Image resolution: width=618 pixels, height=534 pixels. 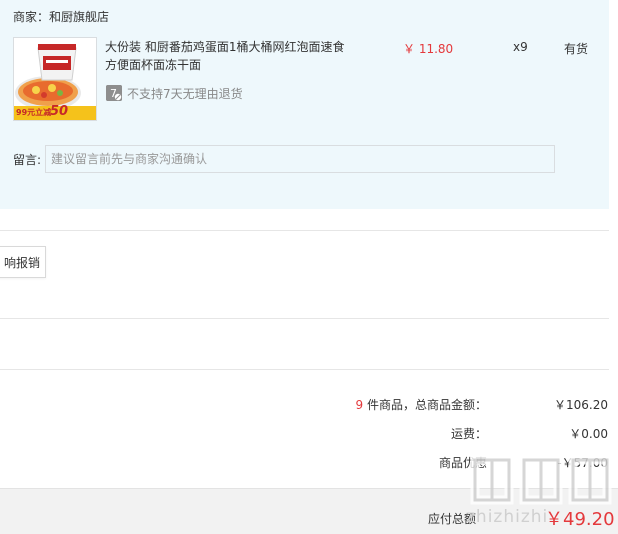 What do you see at coordinates (230, 56) in the screenshot?
I see `product-title: 大份装 和厨番茄鸡蛋面1桶大桶网红泡面速食方便面杯面冻干面` at bounding box center [230, 56].